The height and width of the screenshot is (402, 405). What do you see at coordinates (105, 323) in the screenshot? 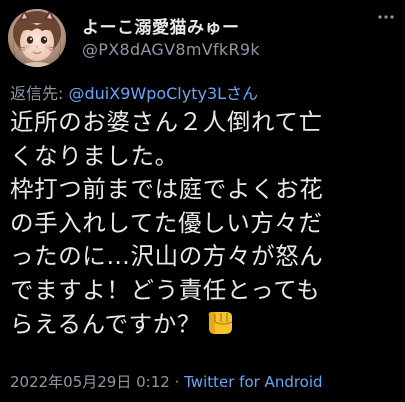
I see `tweet-line-text: らえるんですか？` at bounding box center [105, 323].